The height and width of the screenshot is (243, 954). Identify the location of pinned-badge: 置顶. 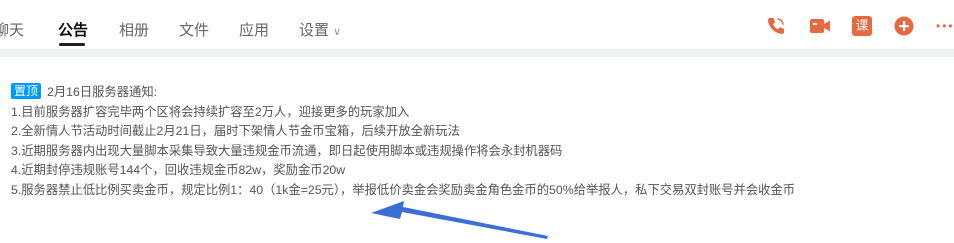
(26, 91).